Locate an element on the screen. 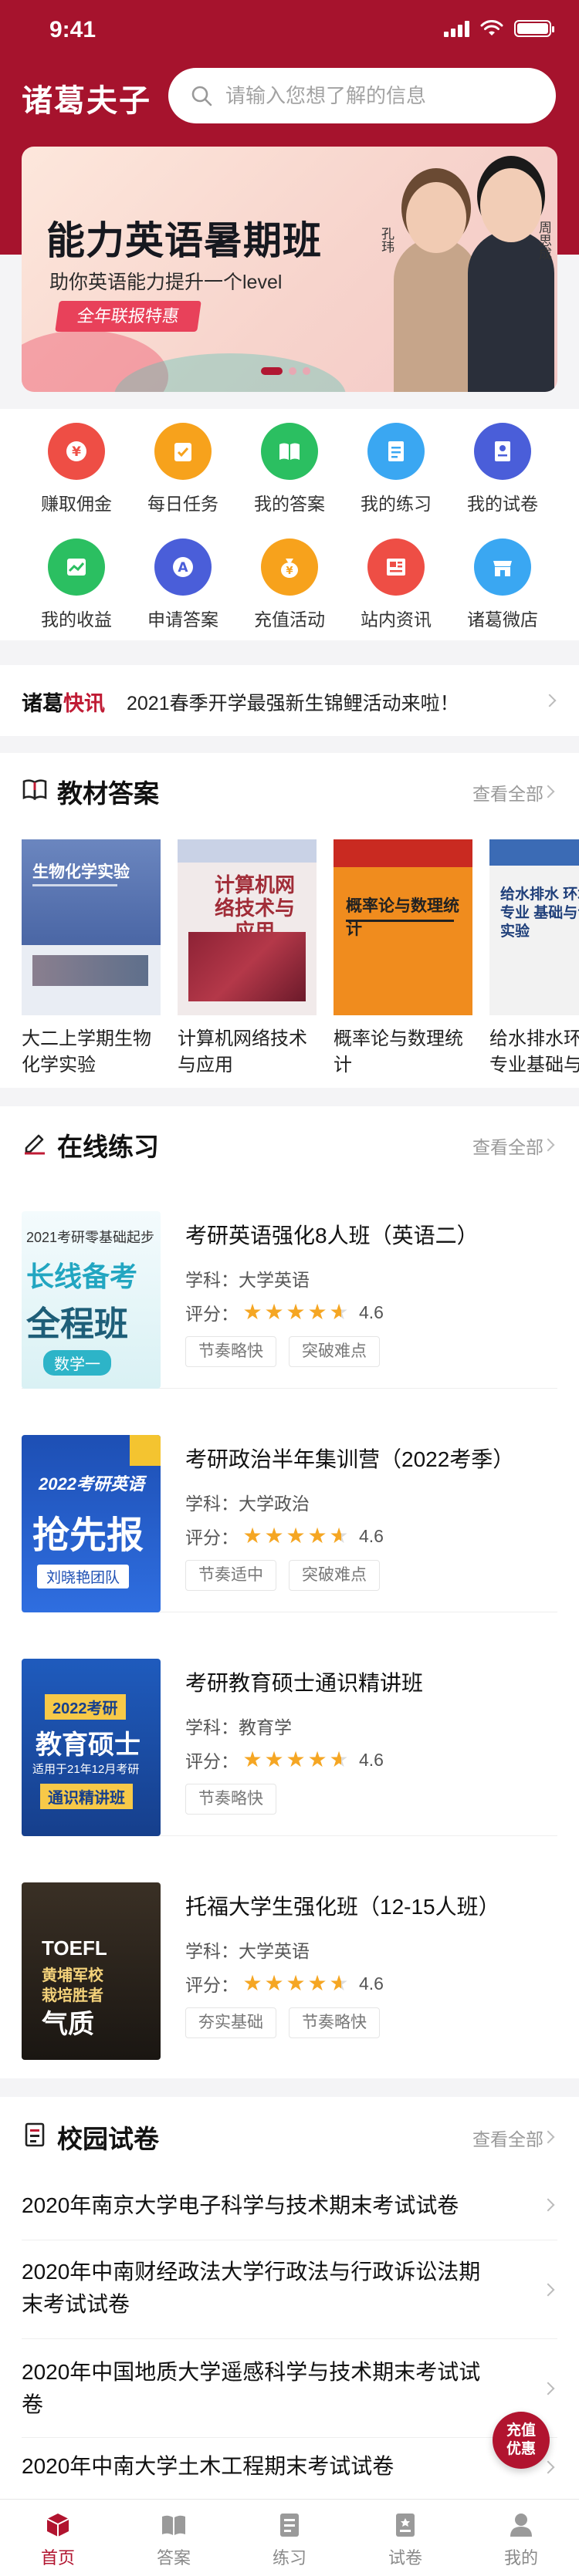 This screenshot has height=2576, width=579. course-tags: 节奏略快 is located at coordinates (230, 1799).